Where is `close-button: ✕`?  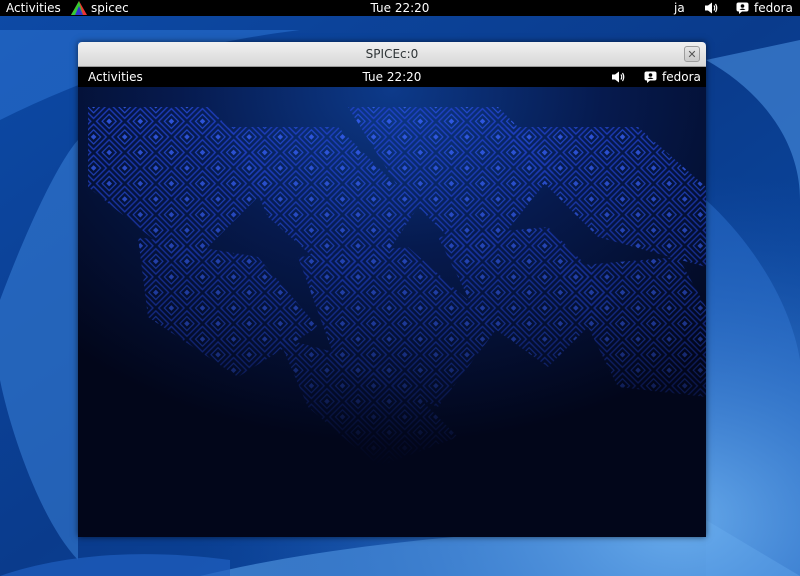 close-button: ✕ is located at coordinates (692, 54).